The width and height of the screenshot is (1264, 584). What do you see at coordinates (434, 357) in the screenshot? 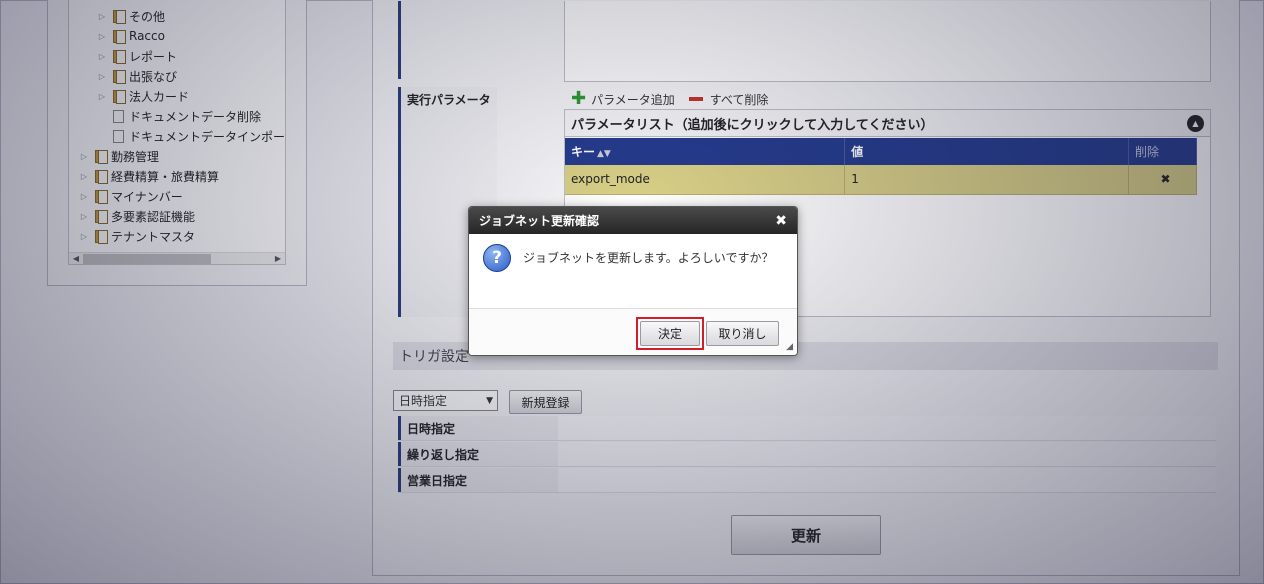
I see `trigger-section-title: トリガ設定` at bounding box center [434, 357].